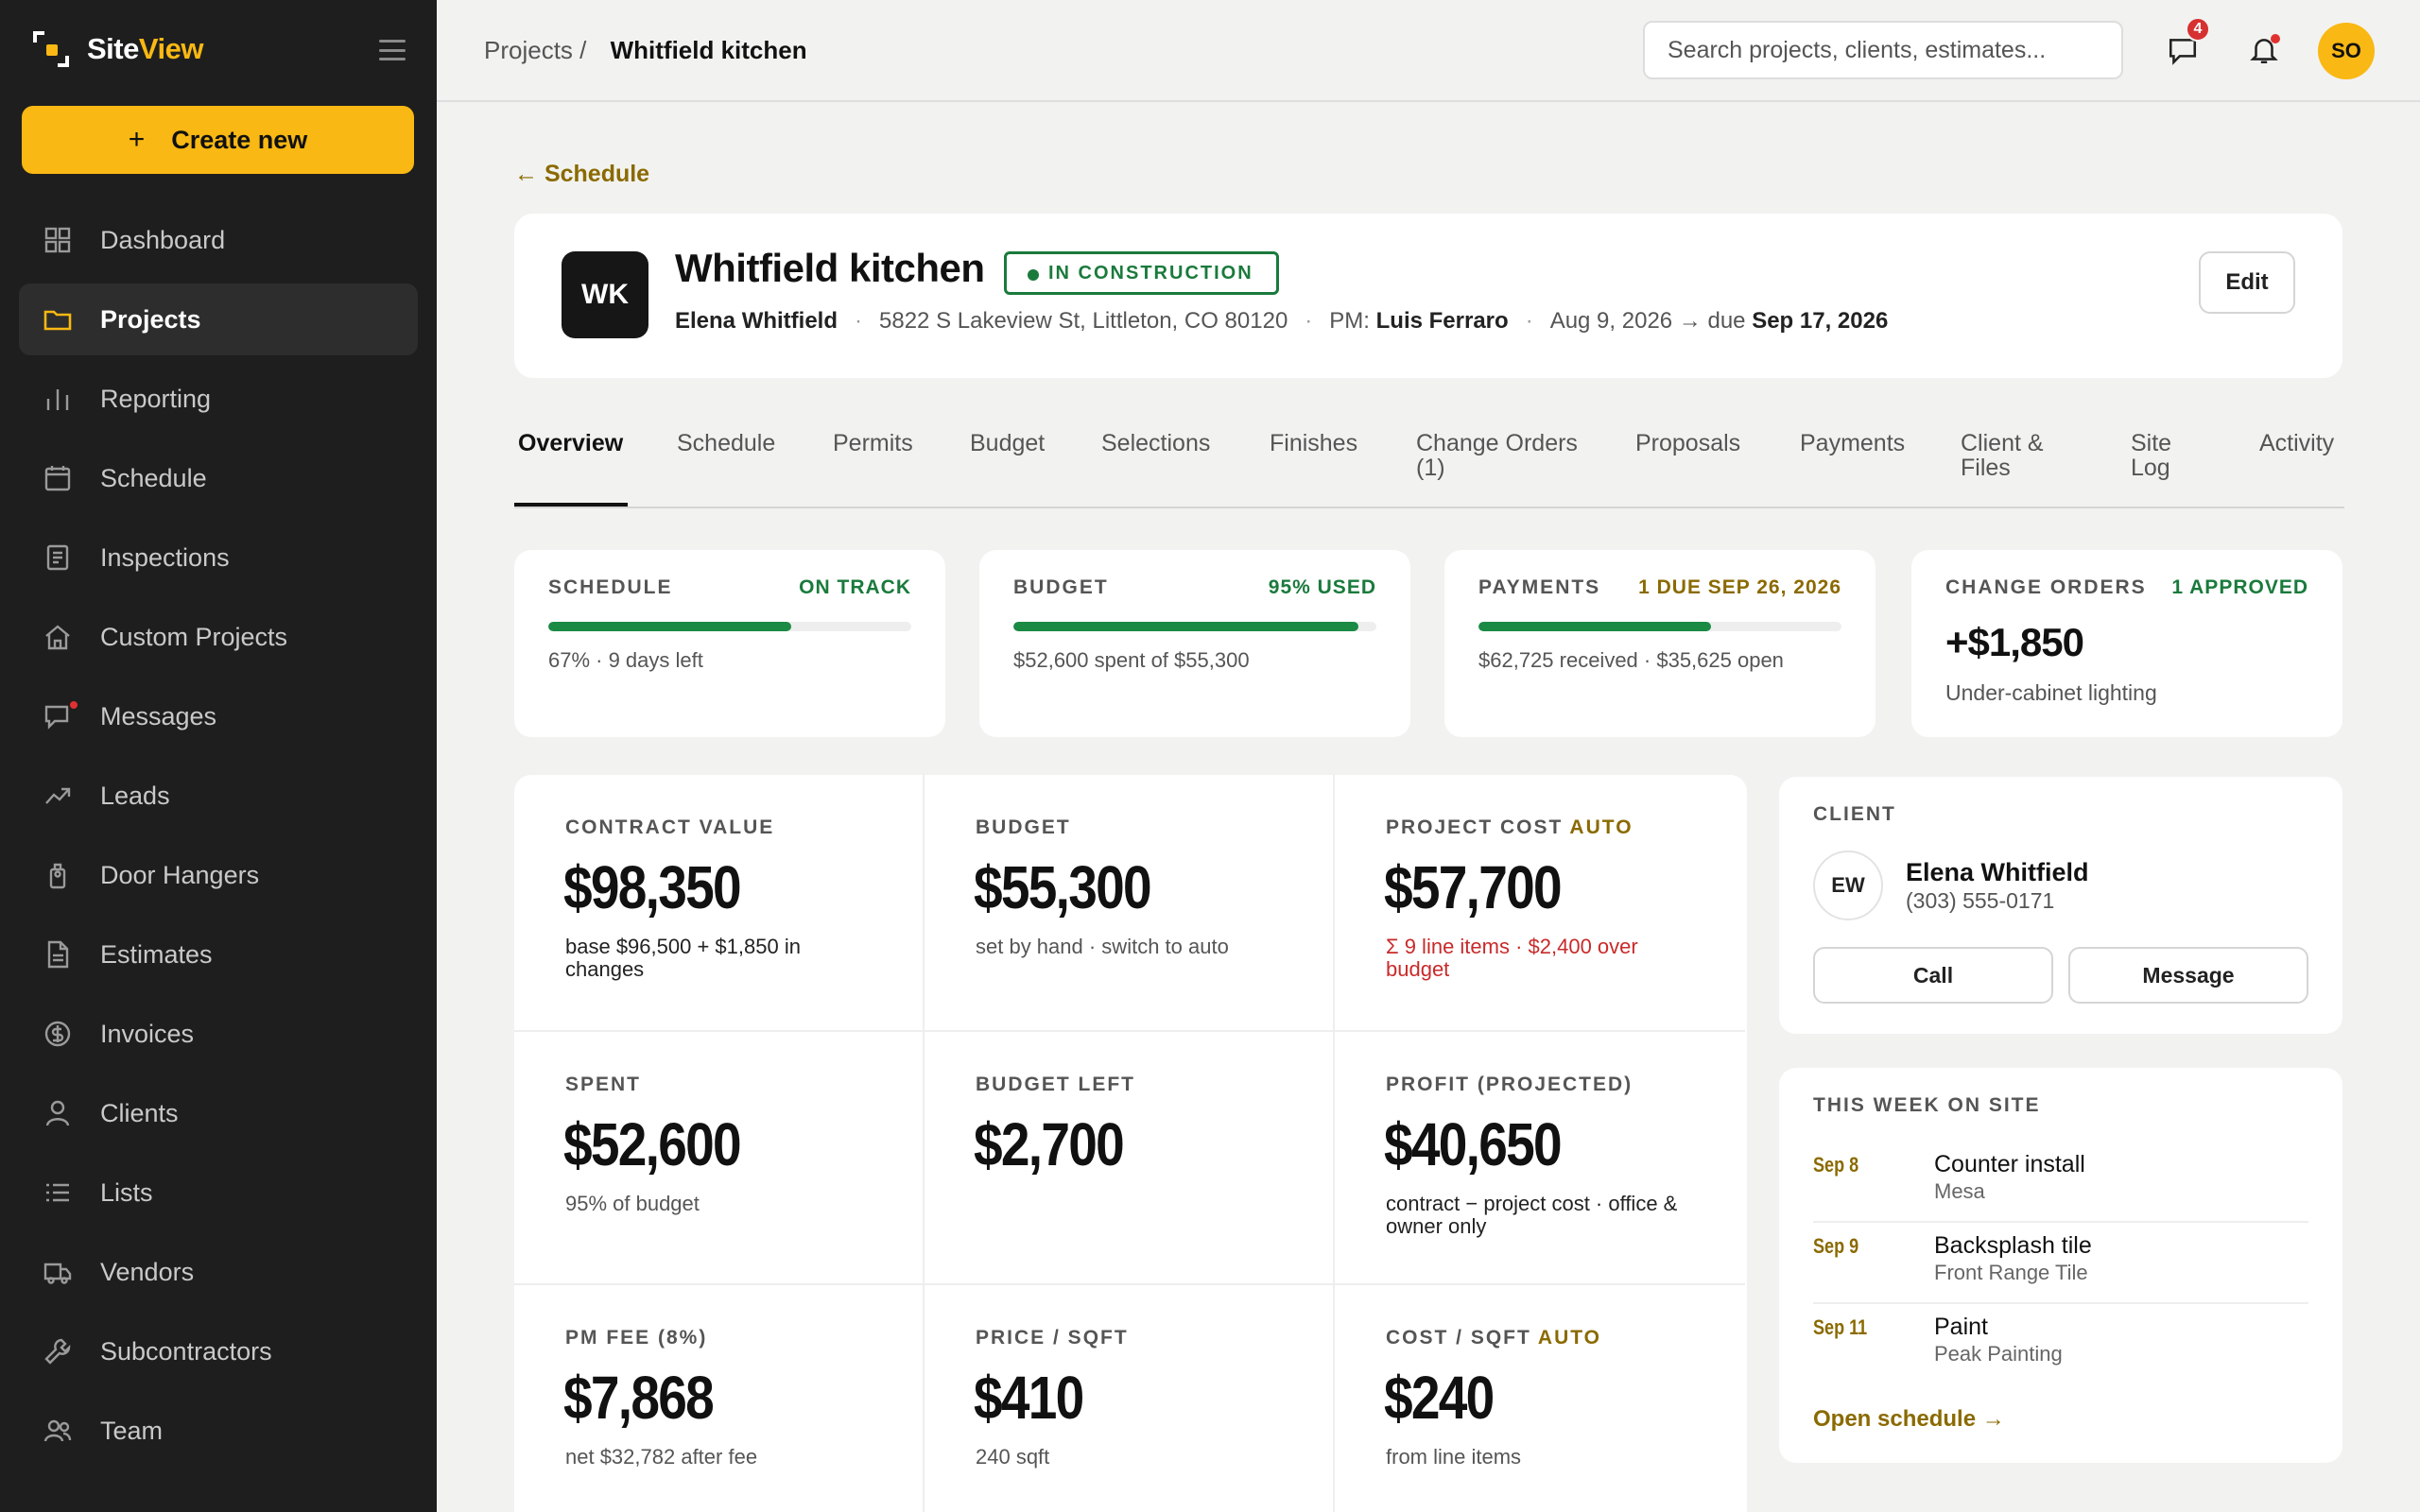  I want to click on tab-change-orders: Change Orders (1), so click(1506, 455).